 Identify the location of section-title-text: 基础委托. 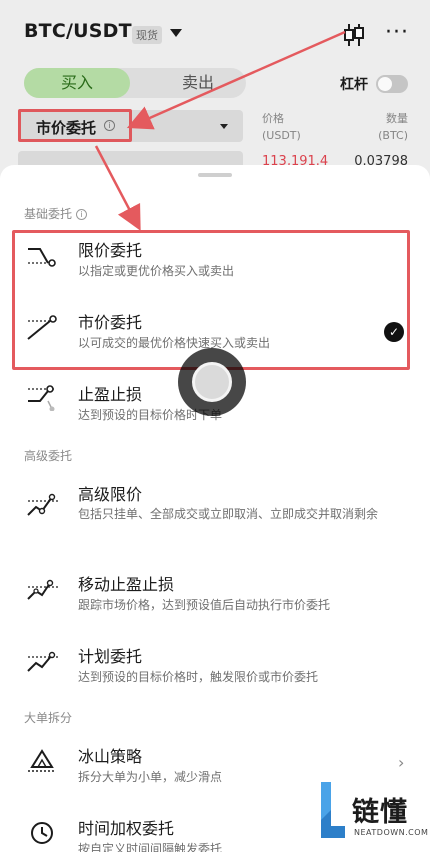
(48, 214).